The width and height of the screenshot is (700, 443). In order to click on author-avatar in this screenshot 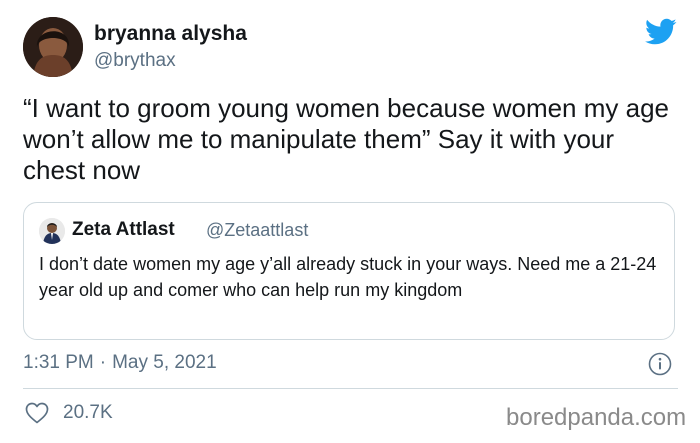, I will do `click(53, 47)`.